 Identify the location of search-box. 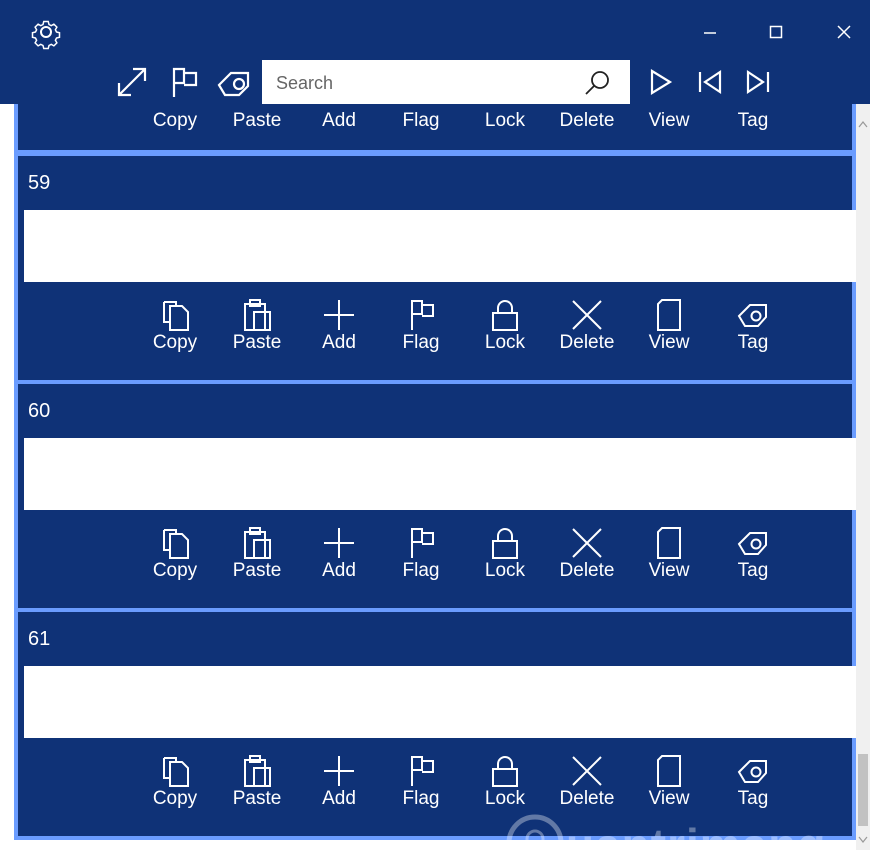
(446, 82).